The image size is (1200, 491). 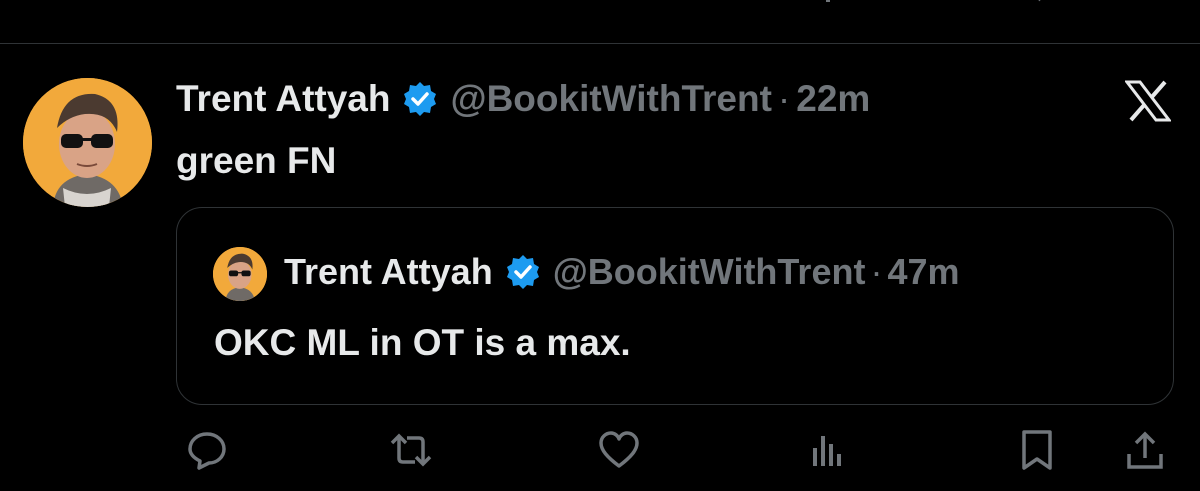 I want to click on quoted-author-handle: @BookitWithTrent, so click(x=709, y=272).